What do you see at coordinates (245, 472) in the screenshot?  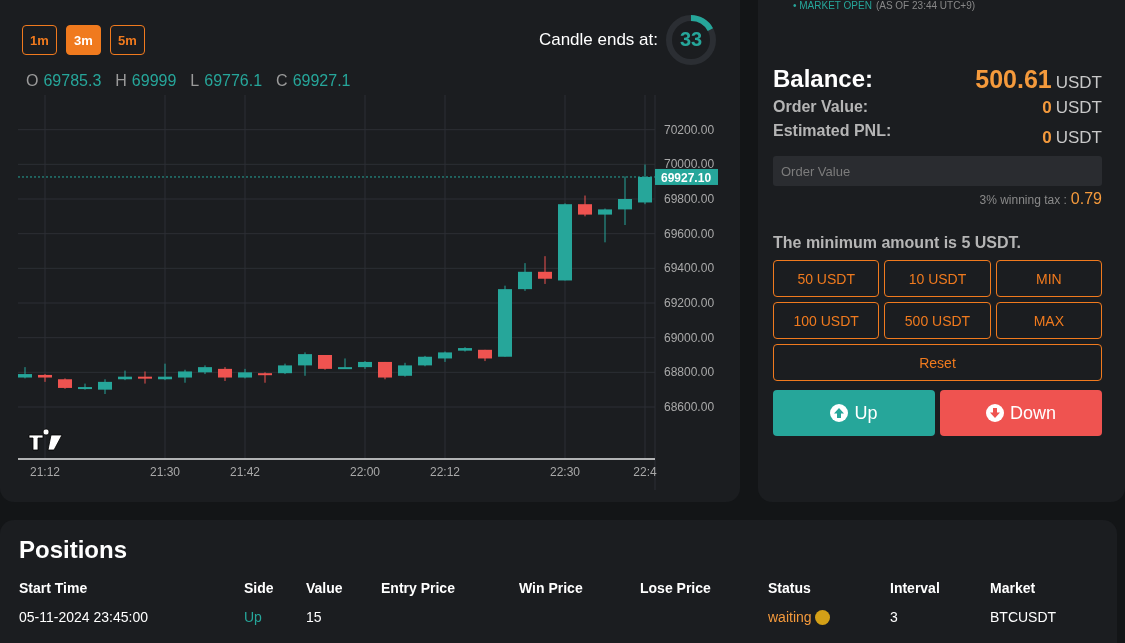 I see `time-axis-label: 21:42` at bounding box center [245, 472].